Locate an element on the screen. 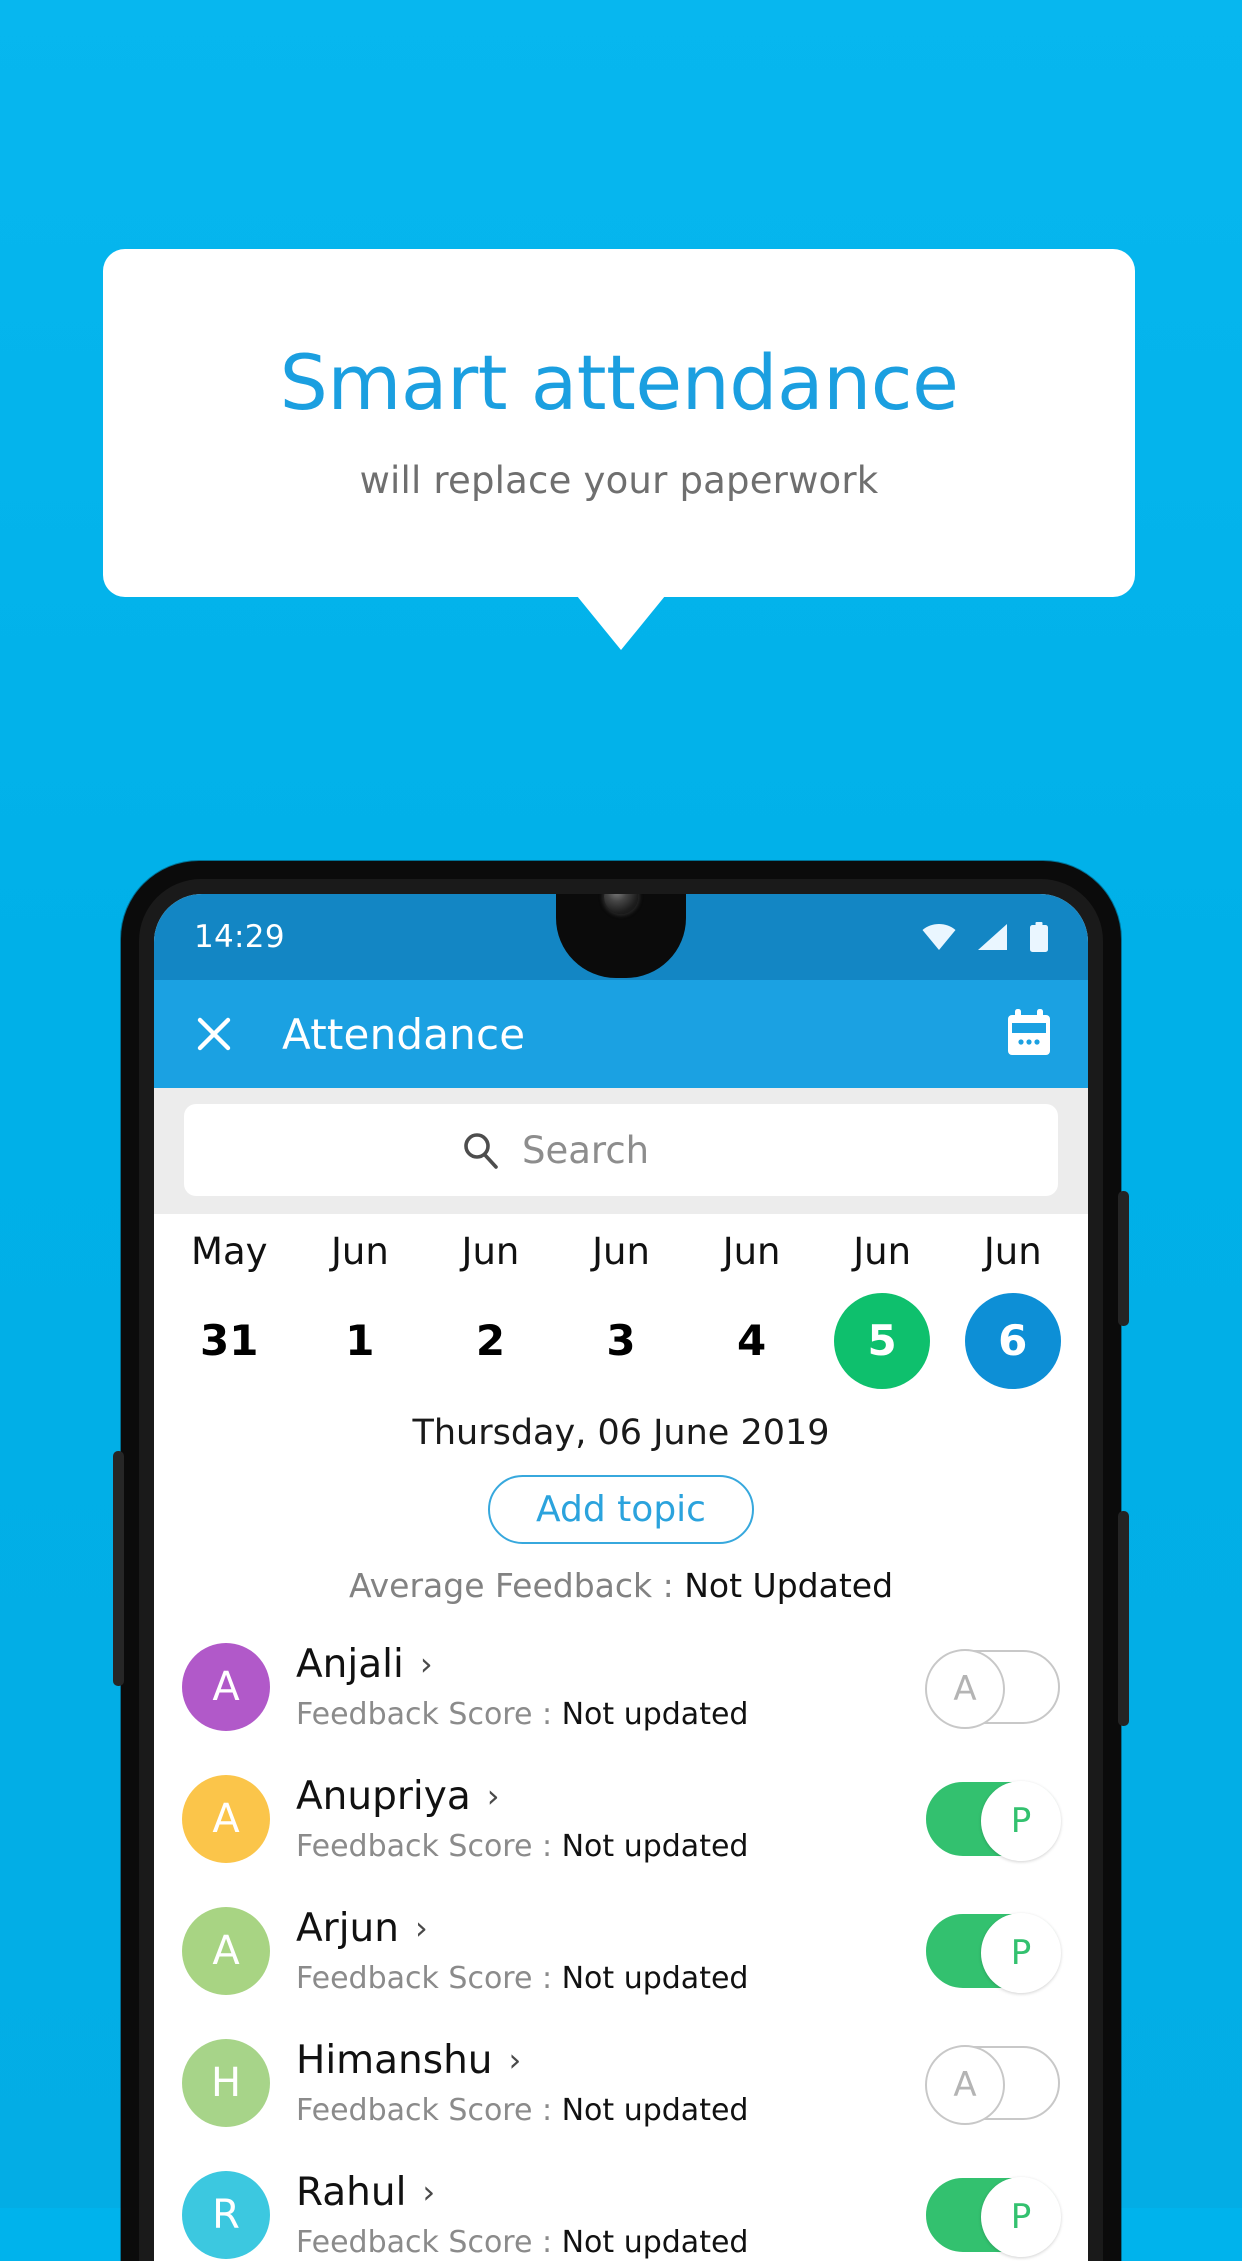 This screenshot has height=2261, width=1242. search-box is located at coordinates (621, 1150).